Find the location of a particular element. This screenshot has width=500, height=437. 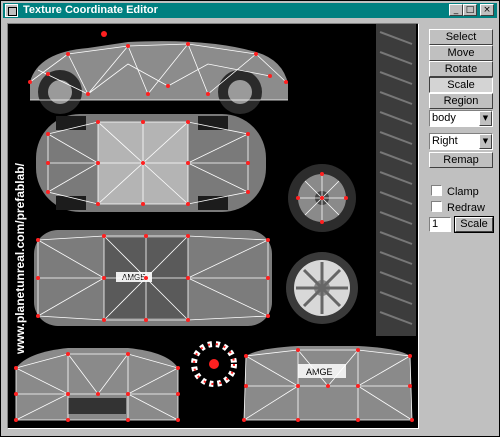

title-bar: Texture Coordinate Editor _ □ × is located at coordinates (250, 10).